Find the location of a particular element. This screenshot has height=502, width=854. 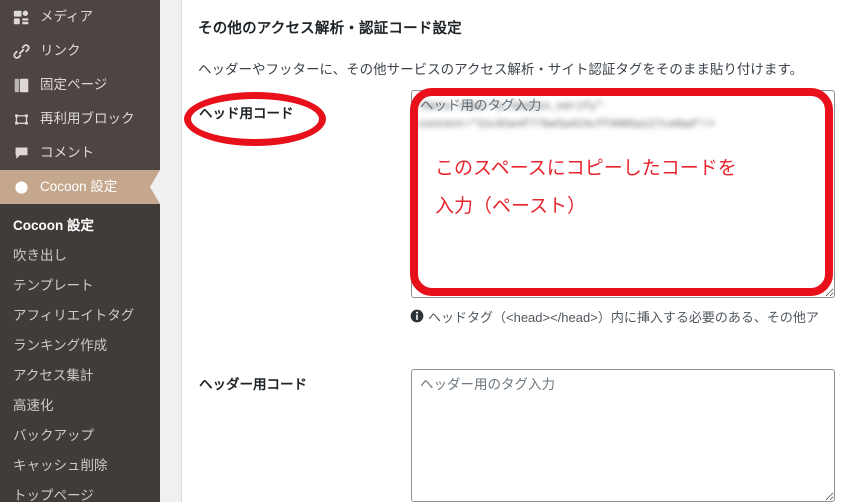

sidebar-item-media: メディア is located at coordinates (80, 17).